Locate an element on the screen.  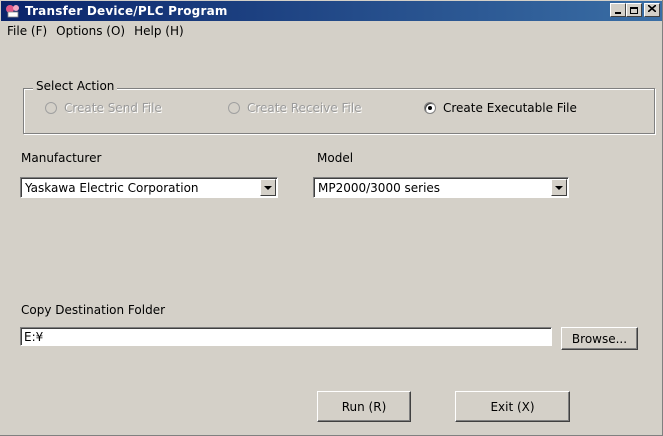
model-value: MP2000/3000 series is located at coordinates (379, 187).